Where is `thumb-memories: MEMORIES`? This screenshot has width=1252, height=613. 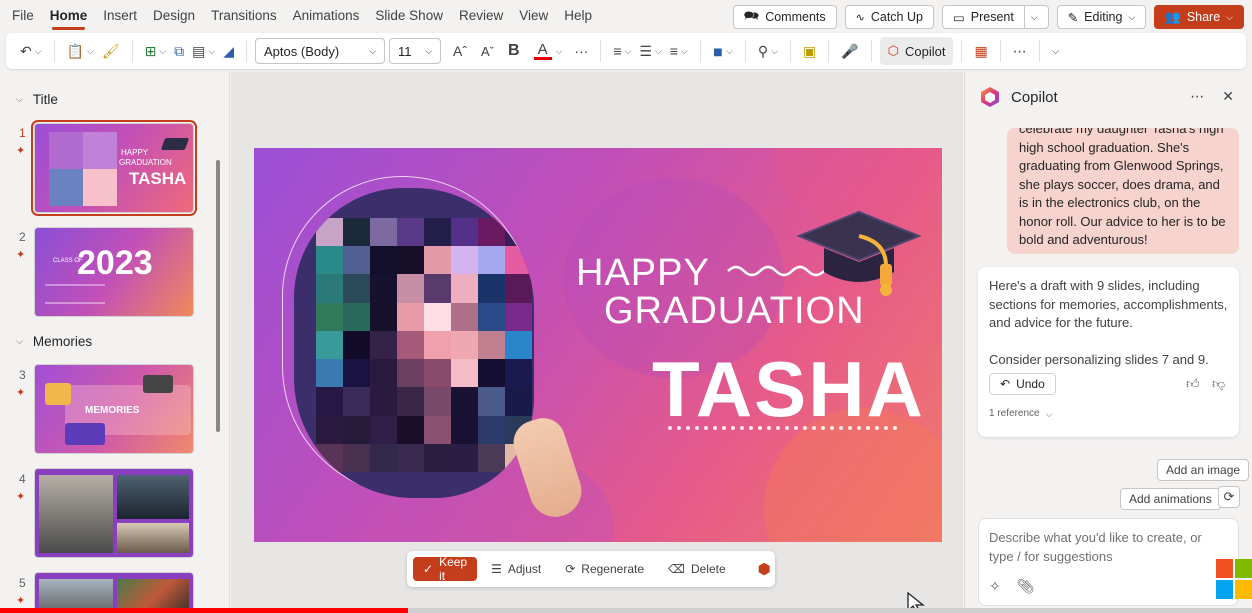
thumb-memories: MEMORIES is located at coordinates (112, 410).